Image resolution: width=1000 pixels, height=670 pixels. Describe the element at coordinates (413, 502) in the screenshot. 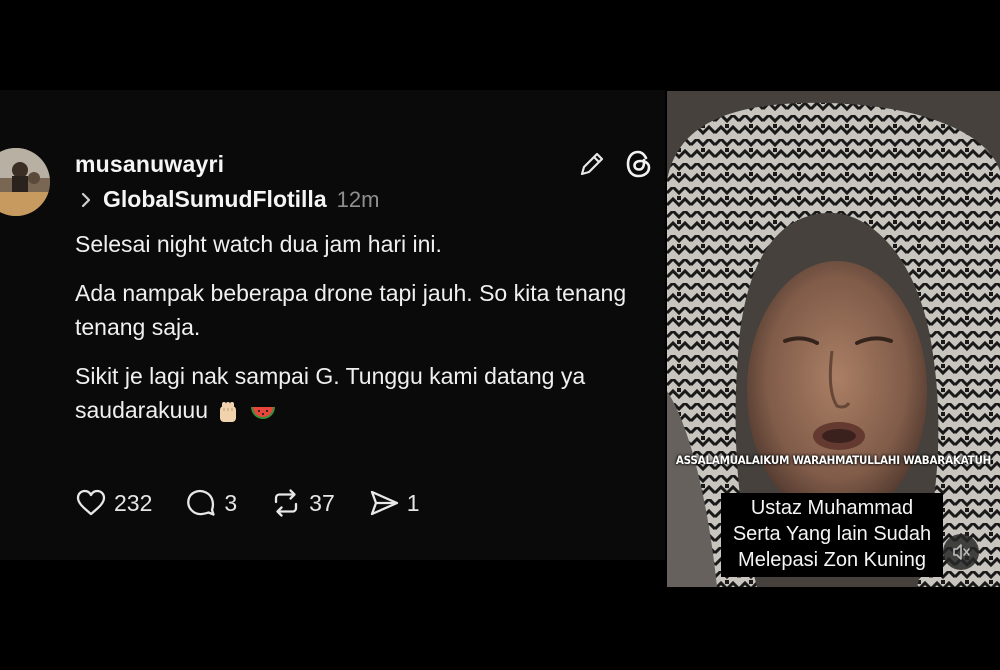

I see `share-count: 1` at that location.